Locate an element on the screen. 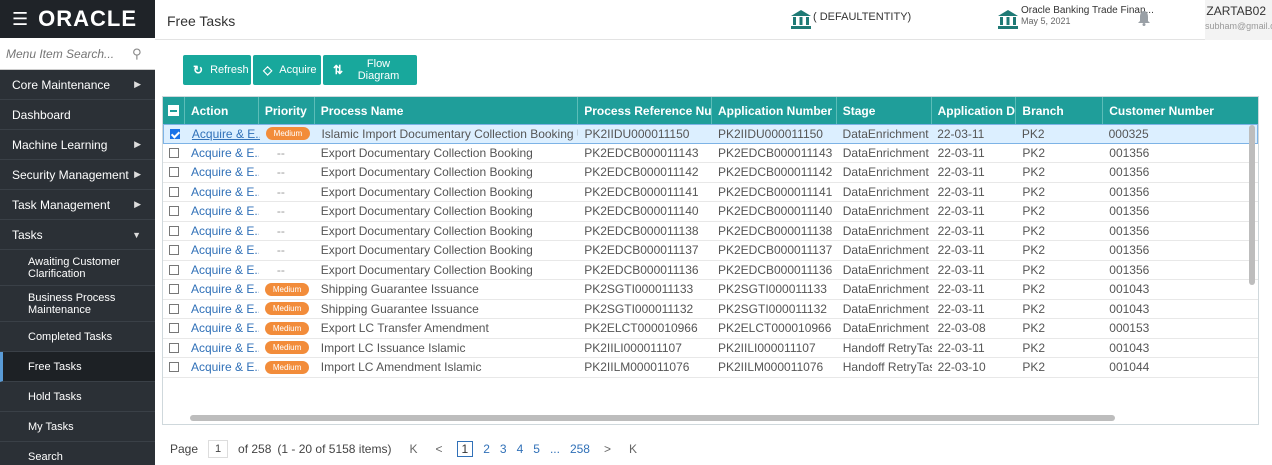 The width and height of the screenshot is (1272, 465). entity-name: ( DEFAULTENTITY) is located at coordinates (862, 17).